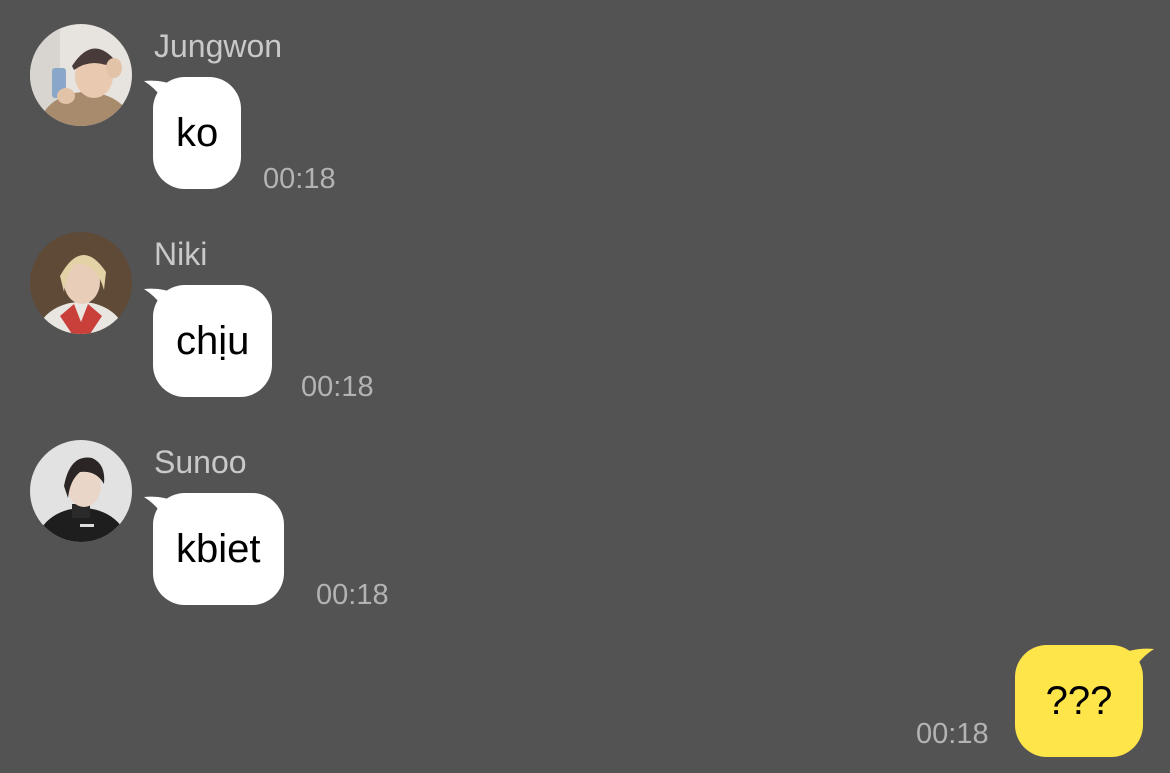  Describe the element at coordinates (197, 133) in the screenshot. I see `message-bubble: ko` at that location.